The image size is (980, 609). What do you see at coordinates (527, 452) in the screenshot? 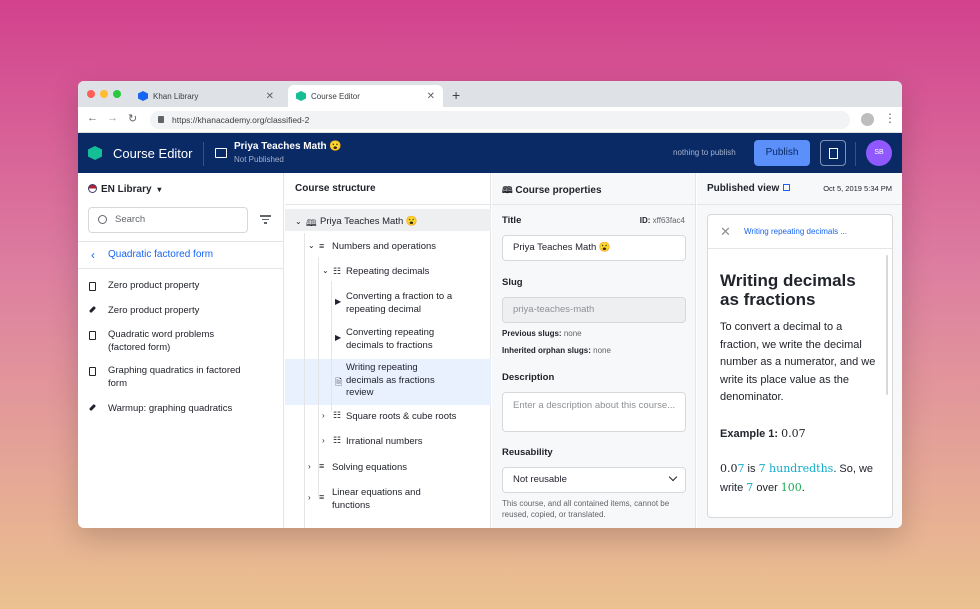
I see `reusability-label: Reusability` at bounding box center [527, 452].